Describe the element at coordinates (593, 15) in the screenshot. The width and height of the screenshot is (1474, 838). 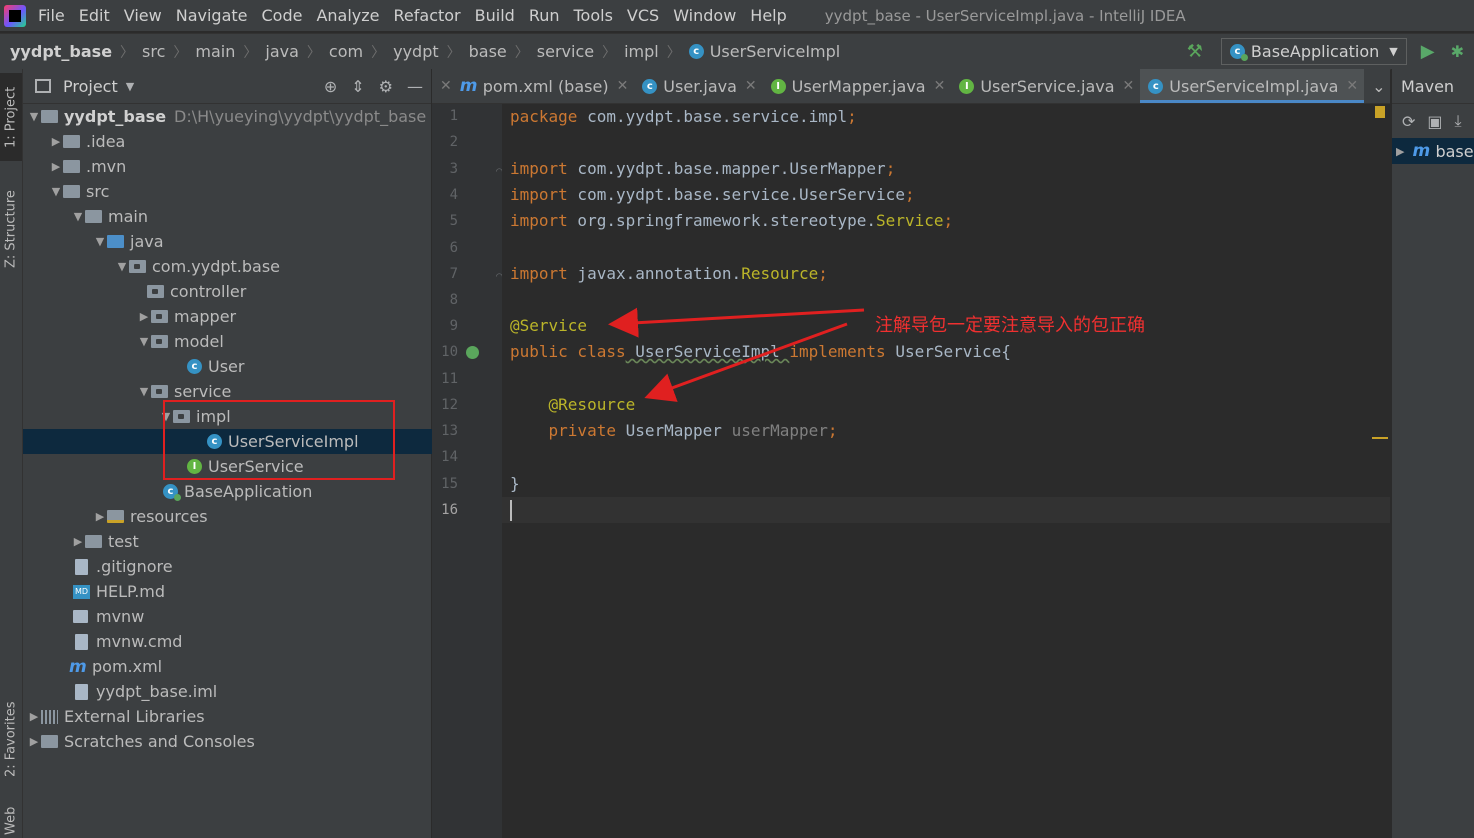
I see `menu-tools: Tools` at that location.